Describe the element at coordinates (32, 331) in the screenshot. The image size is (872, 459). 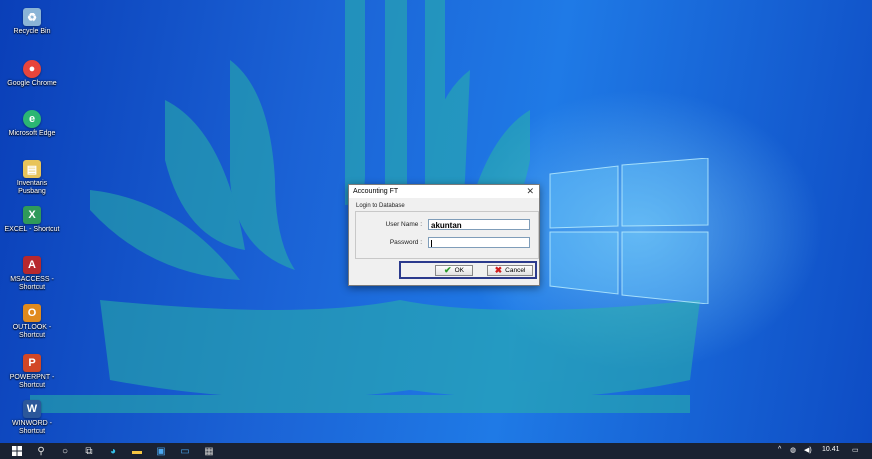
I see `desktop-icon-label: OUTLOOK - Shortcut` at that location.